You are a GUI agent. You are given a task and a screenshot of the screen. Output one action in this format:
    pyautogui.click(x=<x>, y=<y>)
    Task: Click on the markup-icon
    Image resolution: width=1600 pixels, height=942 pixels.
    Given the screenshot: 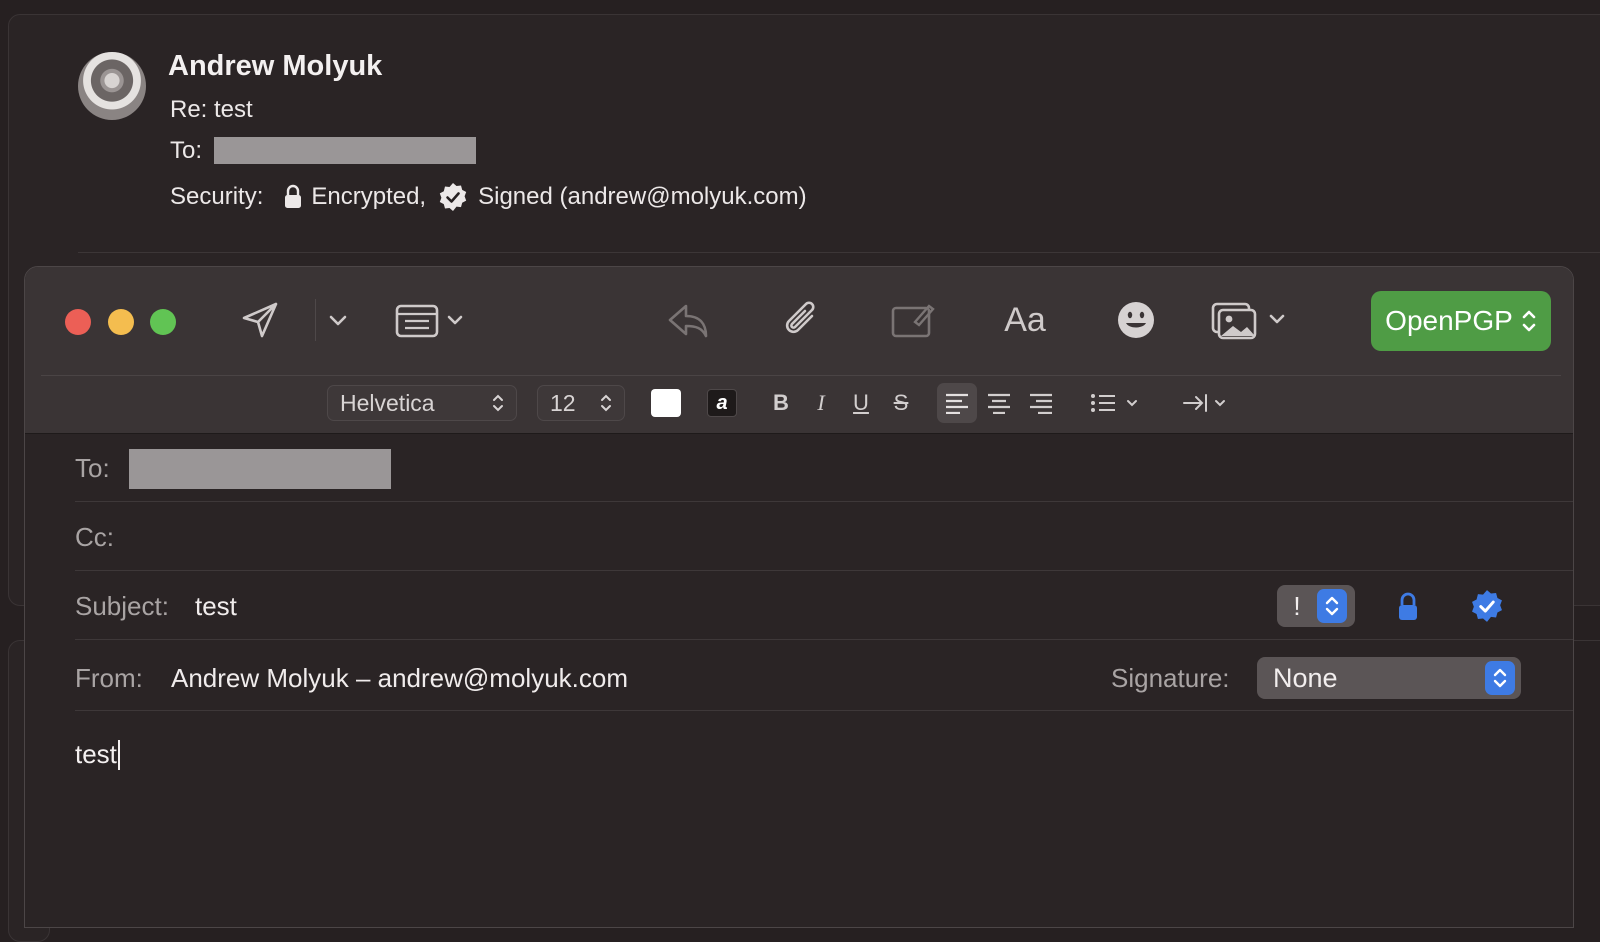 What is the action you would take?
    pyautogui.click(x=913, y=320)
    